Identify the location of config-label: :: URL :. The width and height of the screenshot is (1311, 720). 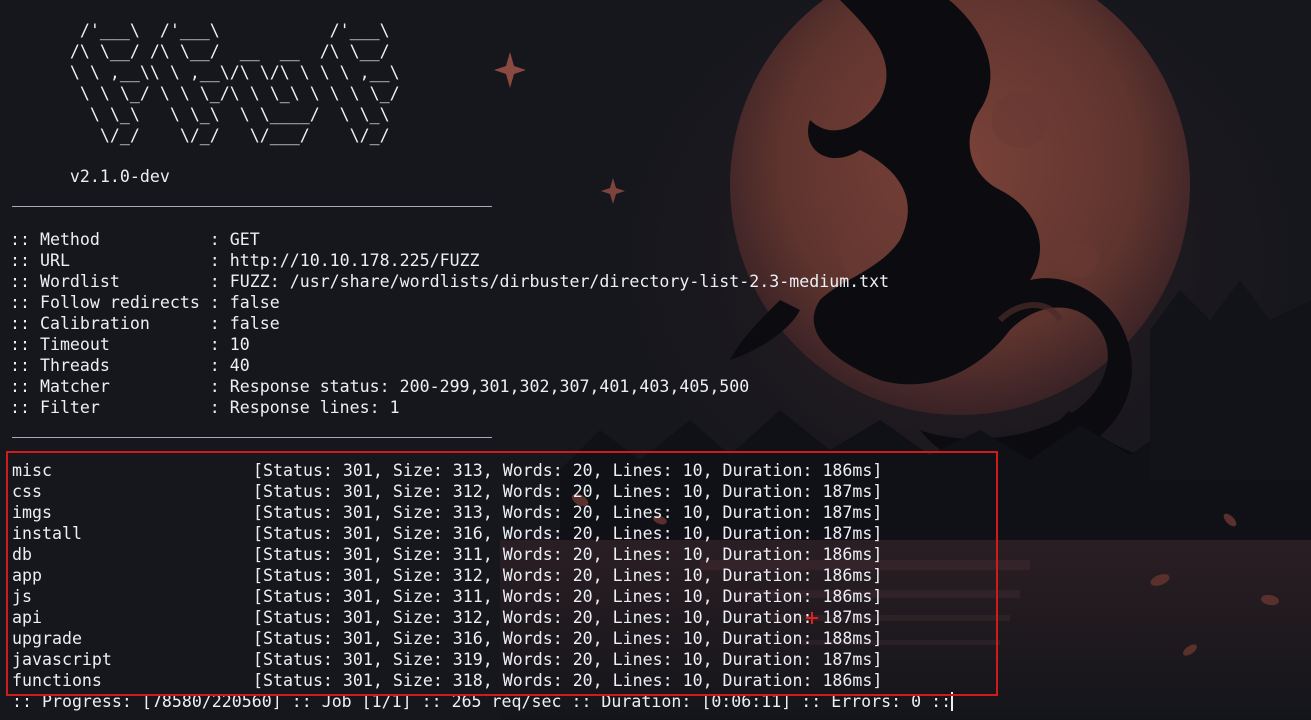
(115, 260).